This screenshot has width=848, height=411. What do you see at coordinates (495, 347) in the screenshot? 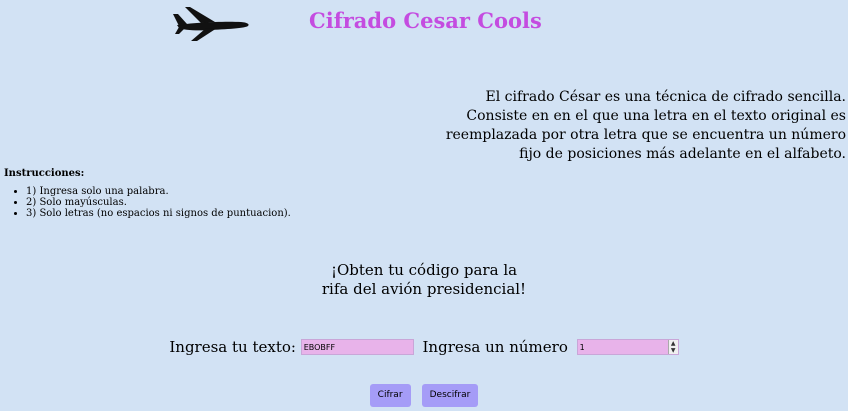
I see `number-input-label: Ingresa un número` at bounding box center [495, 347].